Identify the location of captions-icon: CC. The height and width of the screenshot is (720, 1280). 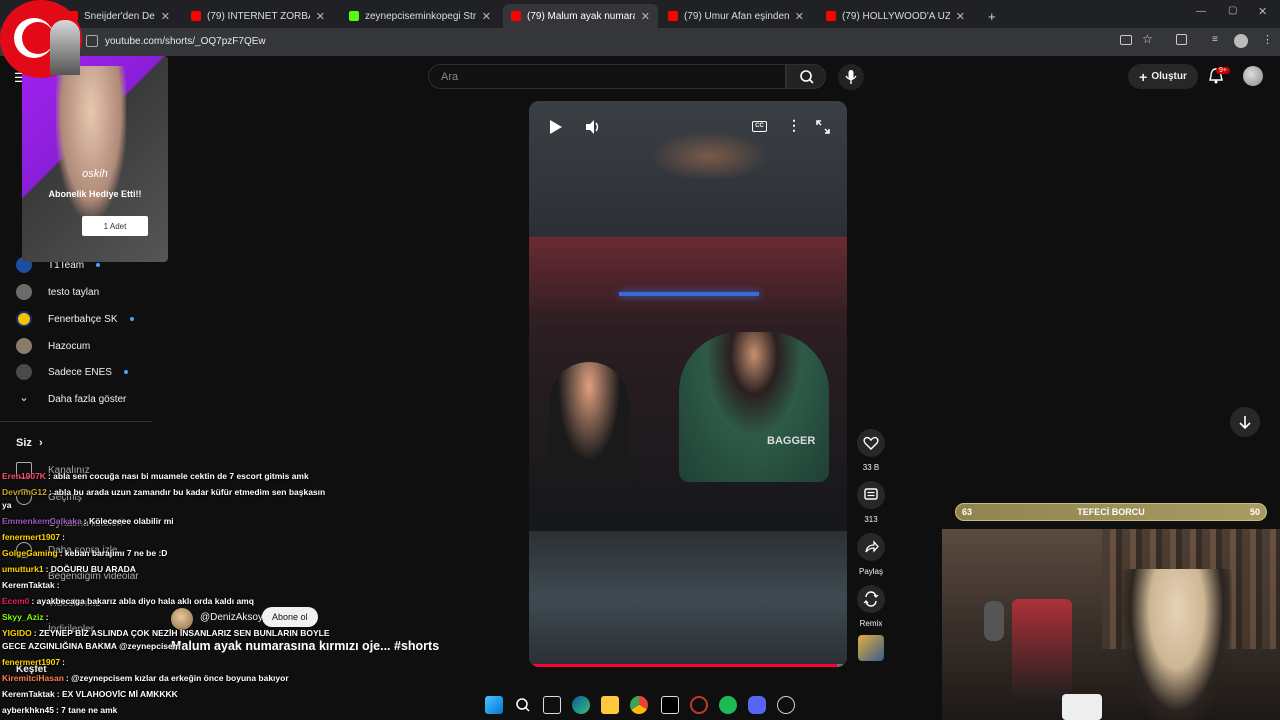
(759, 126).